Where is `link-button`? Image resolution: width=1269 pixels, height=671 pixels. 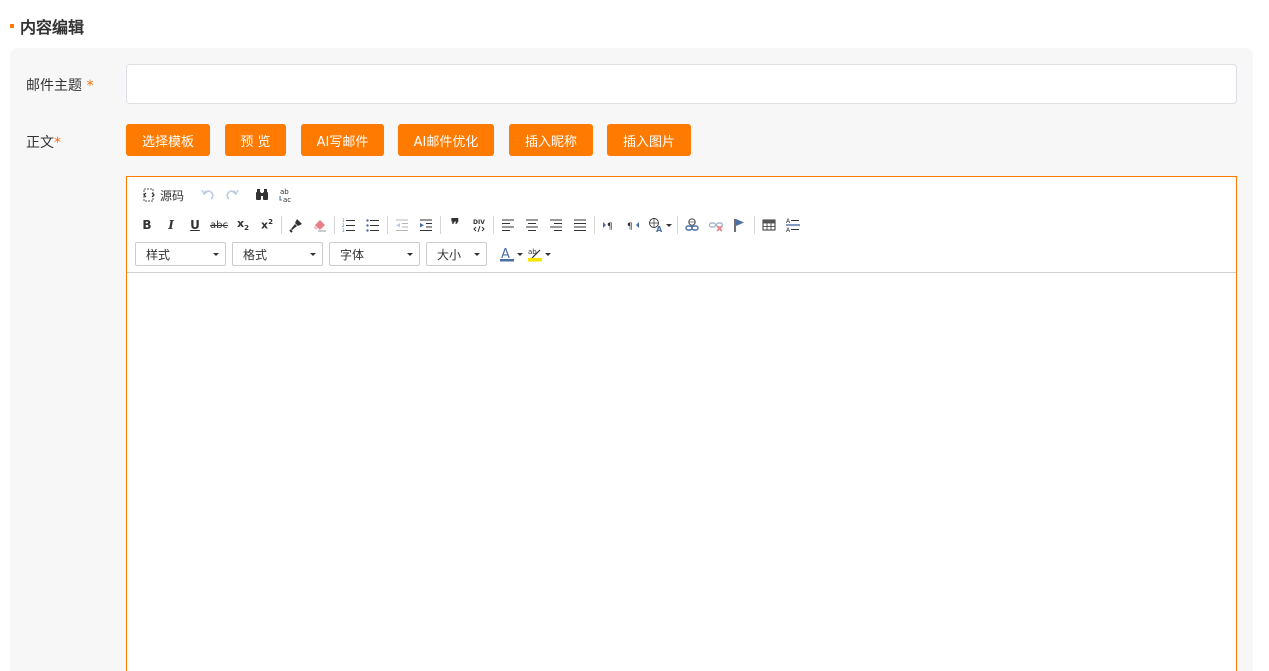 link-button is located at coordinates (692, 225).